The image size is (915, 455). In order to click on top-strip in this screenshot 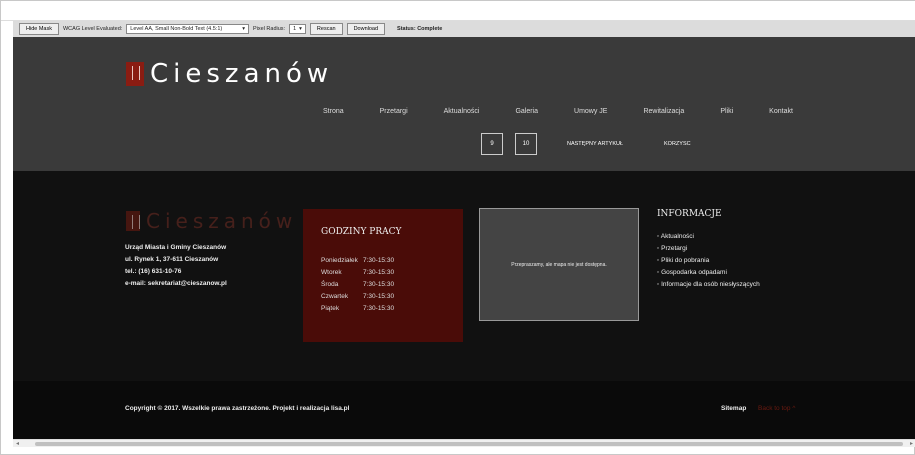, I will do `click(458, 11)`.